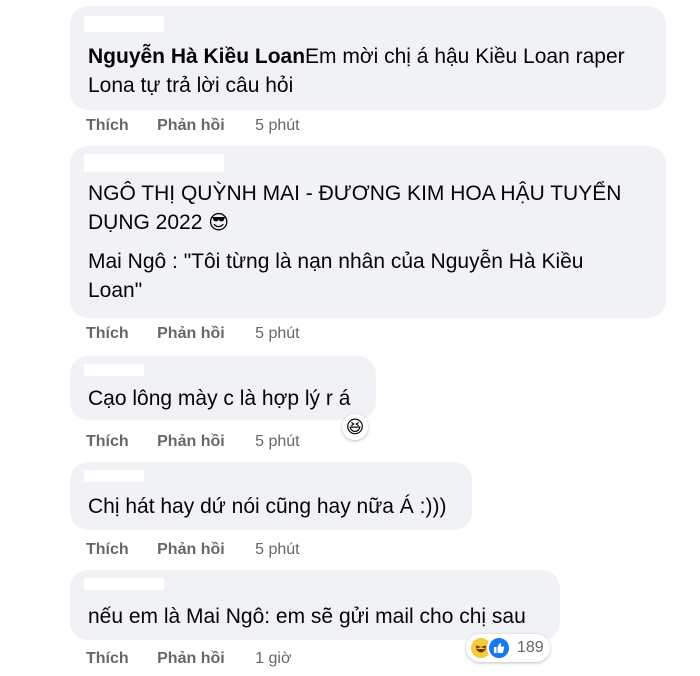  I want to click on thumbs-up-icon, so click(499, 648).